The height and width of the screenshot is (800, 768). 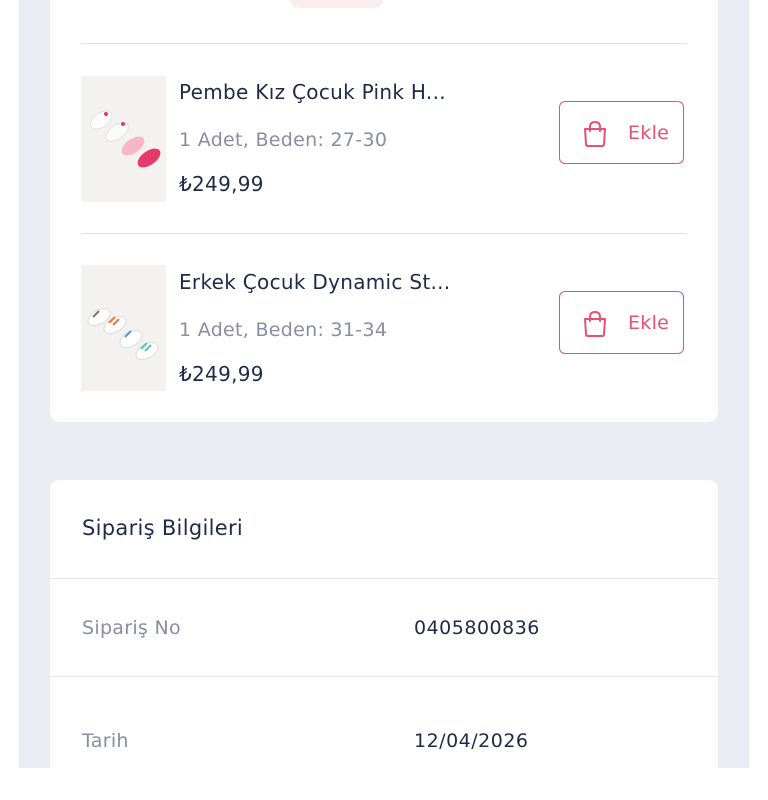 I want to click on product-quantity-size: 1 Adet, Beden: 31-34, so click(x=283, y=330).